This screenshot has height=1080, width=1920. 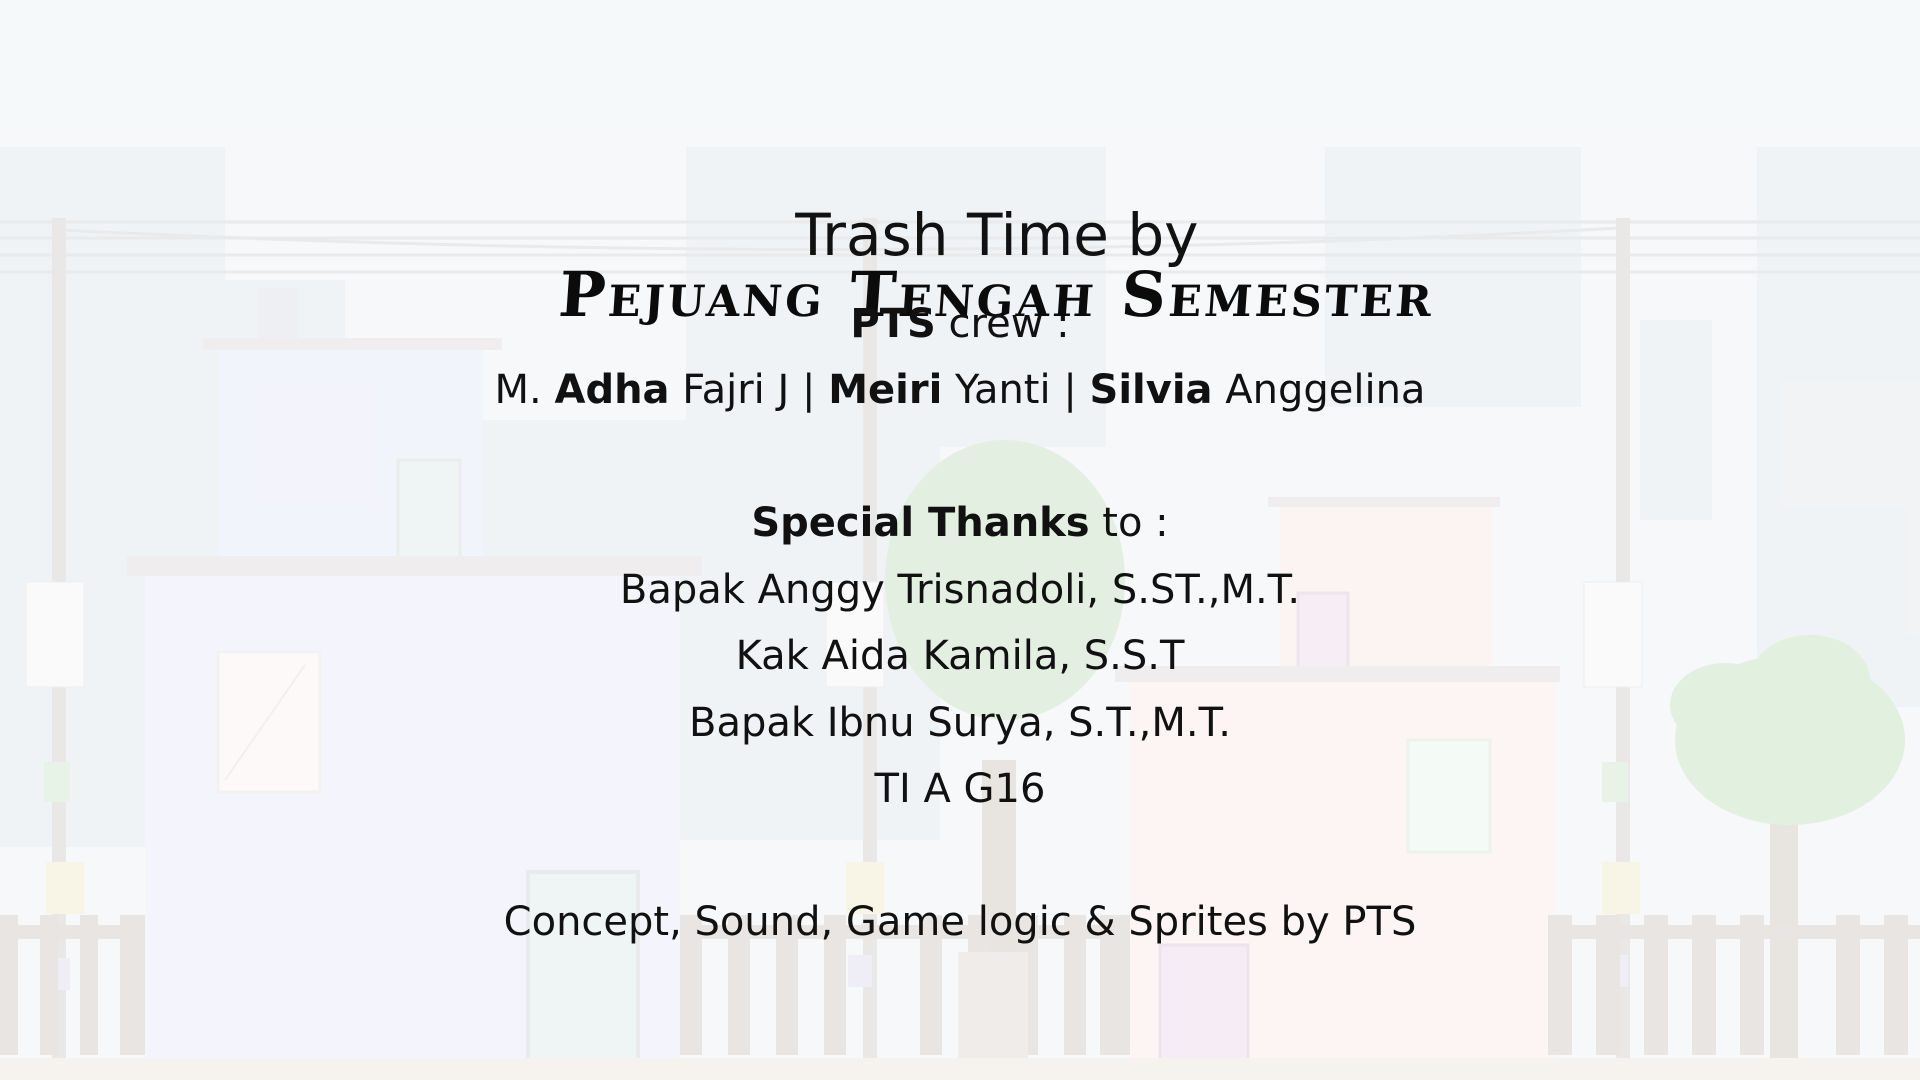 I want to click on thanks-name-2: Kak Aida Kamila, S.S.T, so click(x=960, y=656).